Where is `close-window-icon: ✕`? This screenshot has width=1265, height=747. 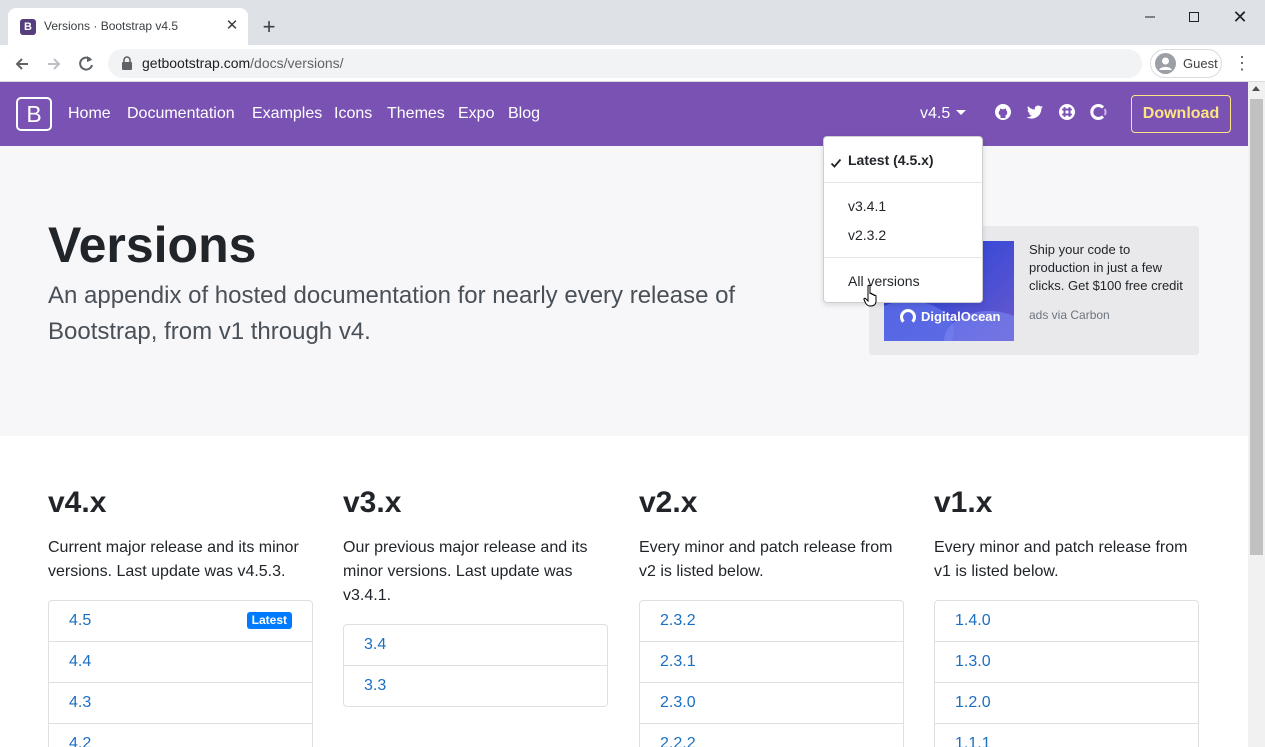
close-window-icon: ✕ is located at coordinates (1240, 17).